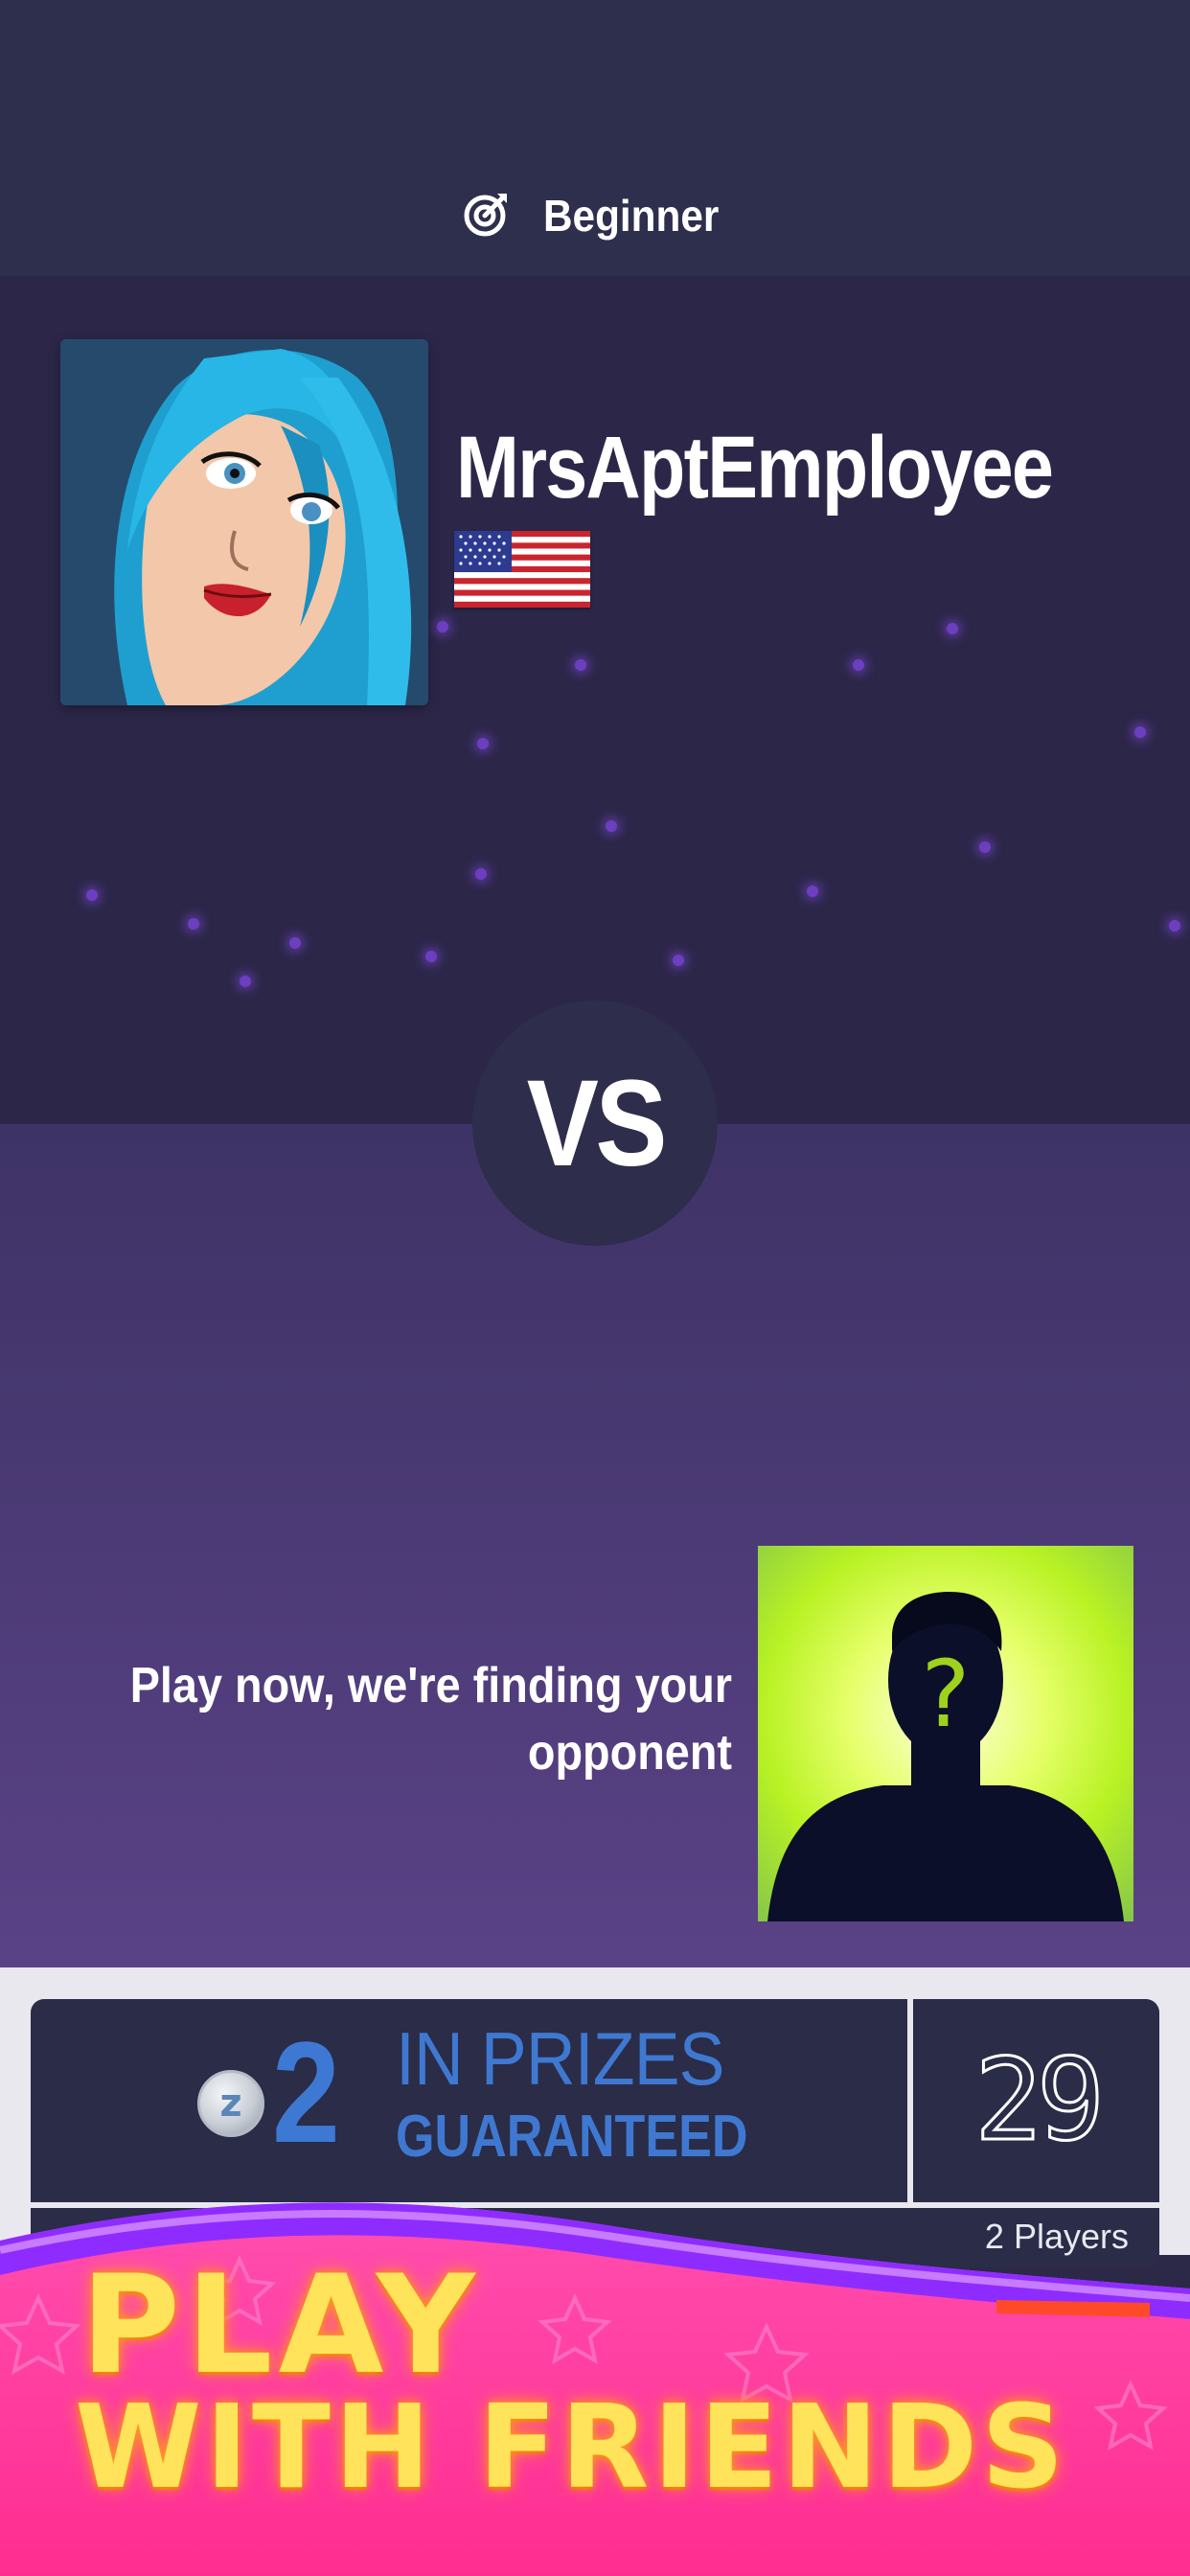 The image size is (1190, 2576). I want to click on prize-amount: 2, so click(306, 2092).